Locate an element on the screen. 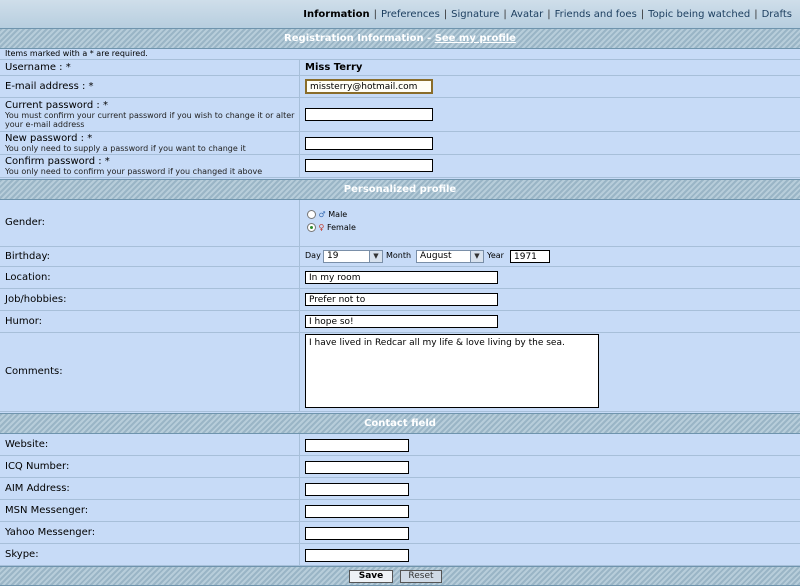 The height and width of the screenshot is (586, 800). required-note-row: Items marked with a * are required. is located at coordinates (400, 54).